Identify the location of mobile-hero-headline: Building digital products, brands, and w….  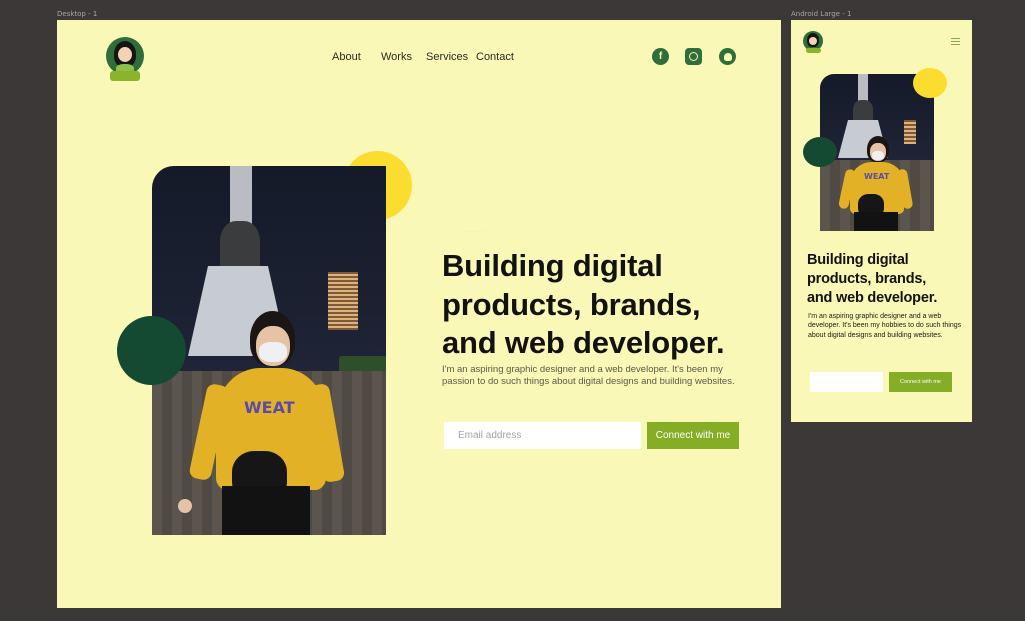
(872, 279).